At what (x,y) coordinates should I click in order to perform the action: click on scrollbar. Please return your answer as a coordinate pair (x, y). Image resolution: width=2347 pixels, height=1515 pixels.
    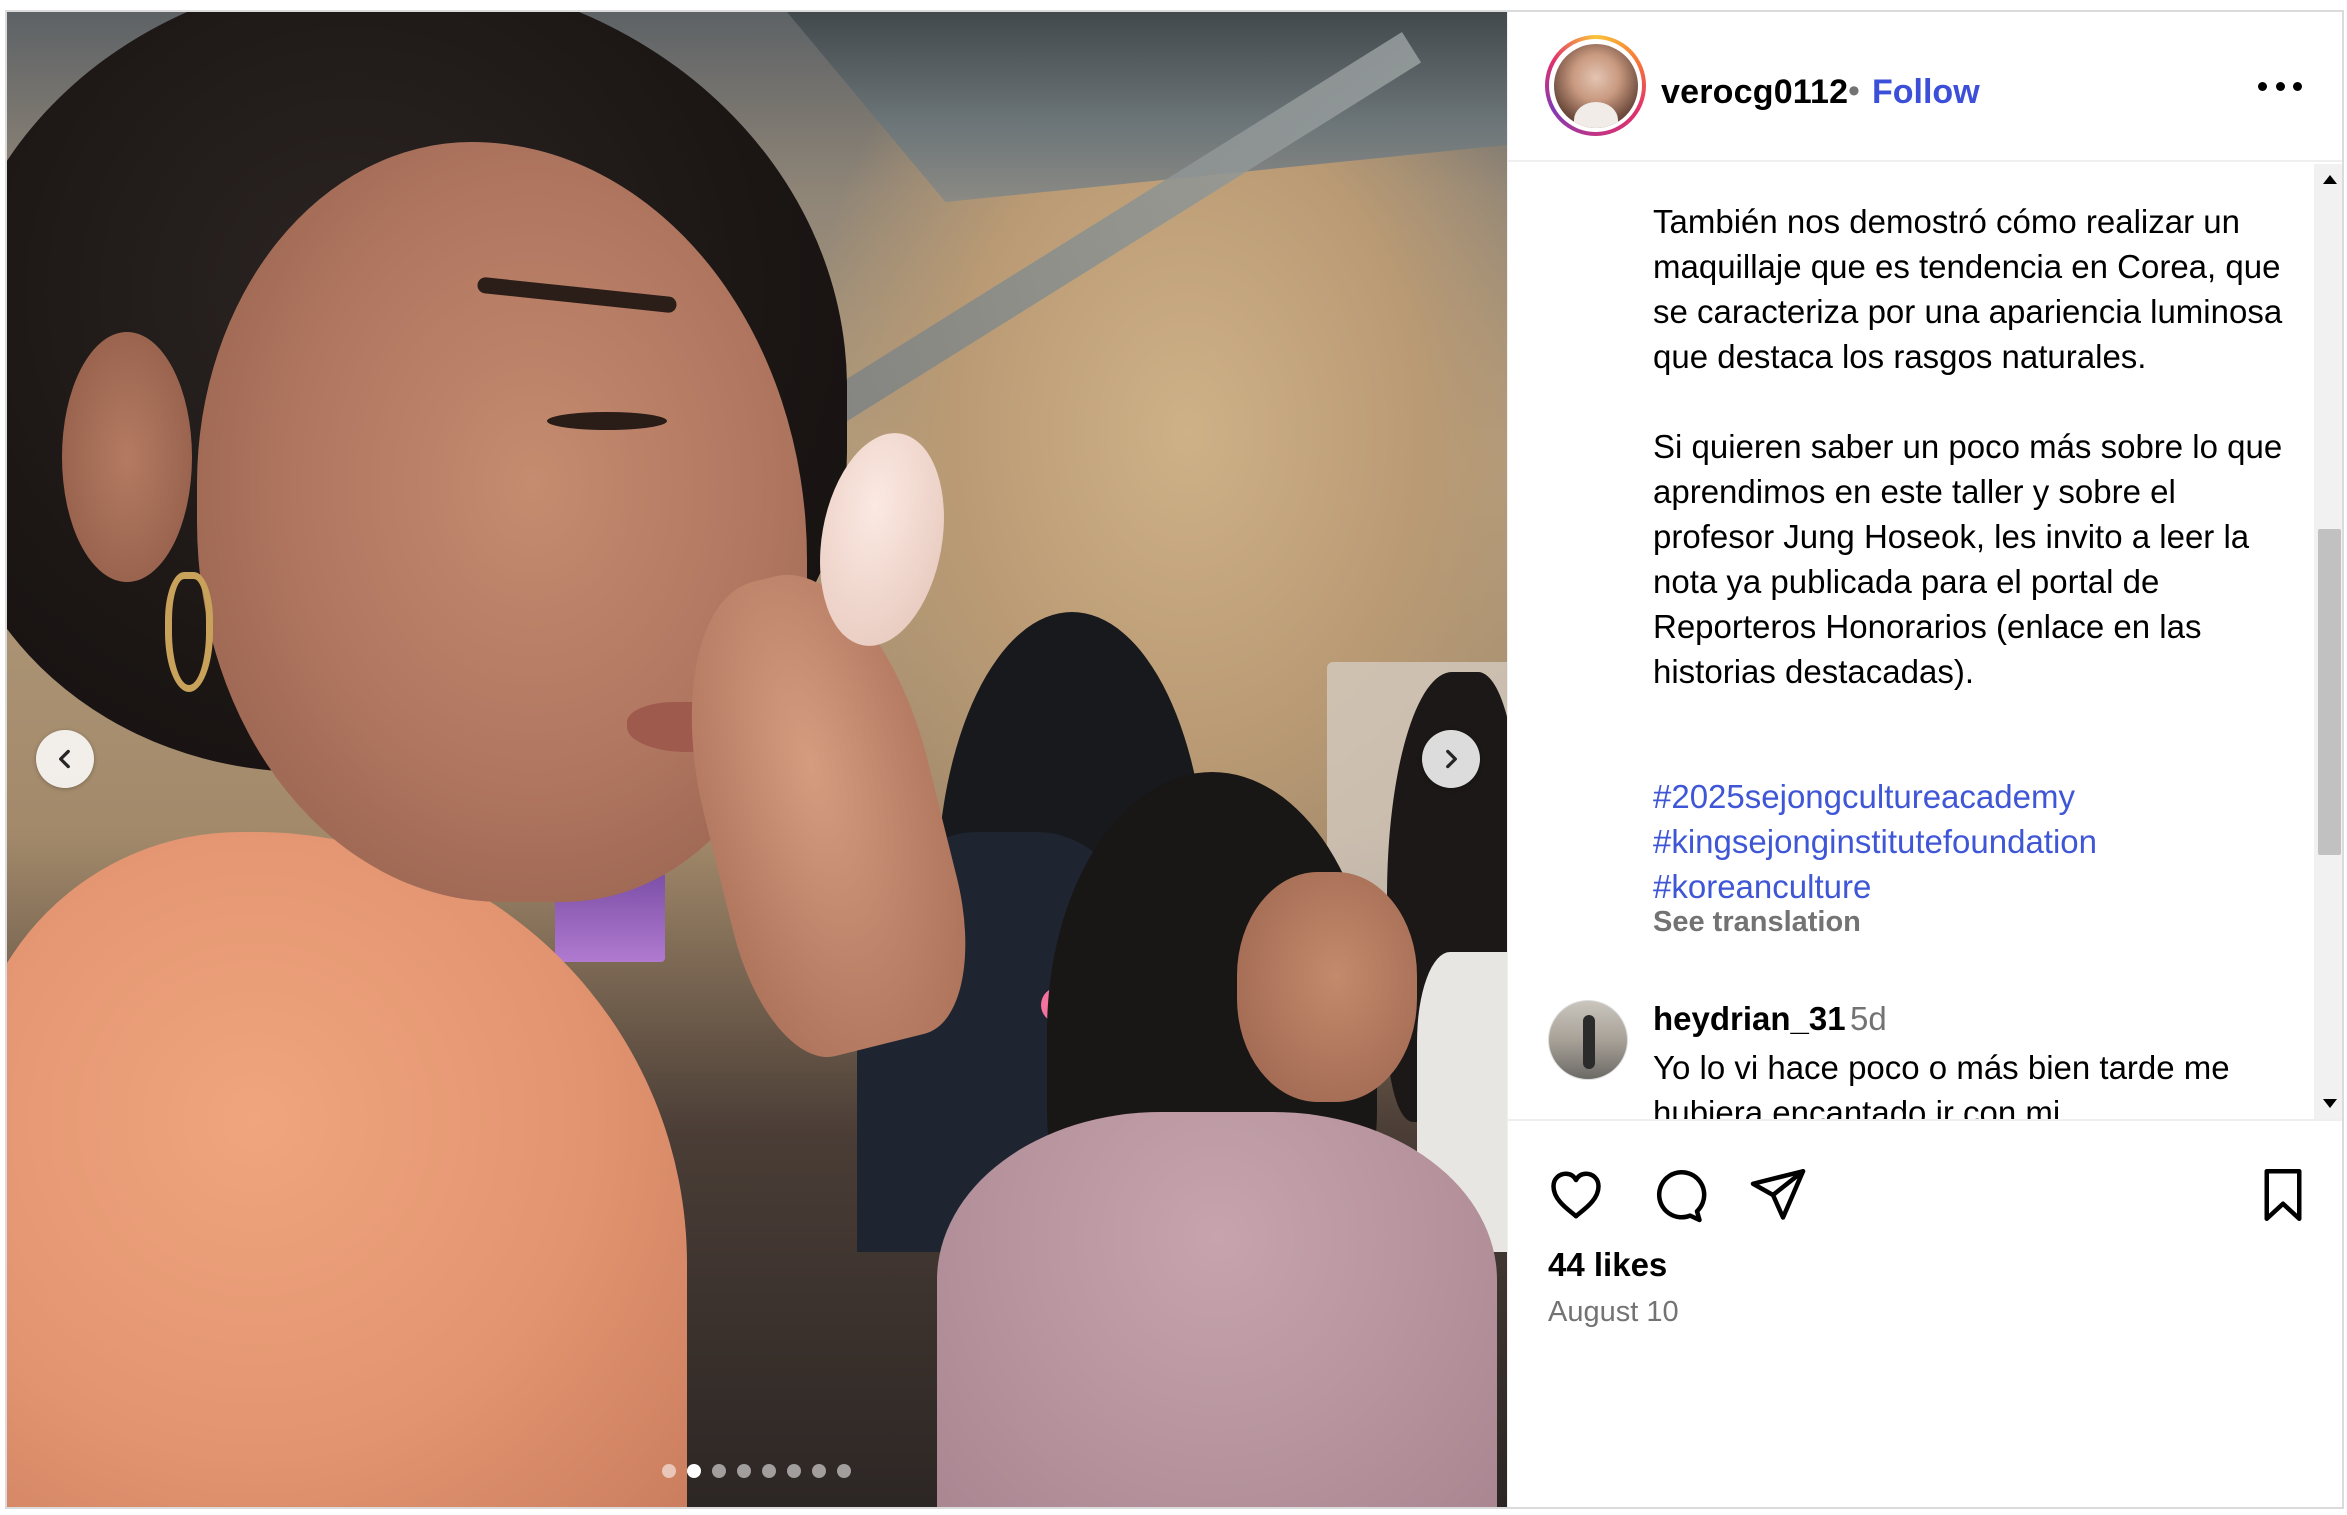
    Looking at the image, I should click on (2328, 641).